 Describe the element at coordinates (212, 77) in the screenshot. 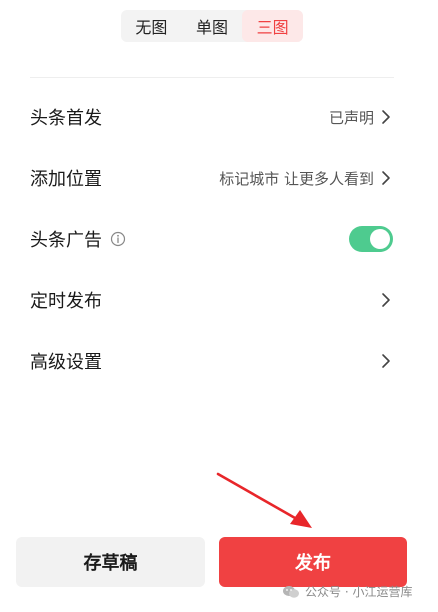

I see `top-divider` at that location.